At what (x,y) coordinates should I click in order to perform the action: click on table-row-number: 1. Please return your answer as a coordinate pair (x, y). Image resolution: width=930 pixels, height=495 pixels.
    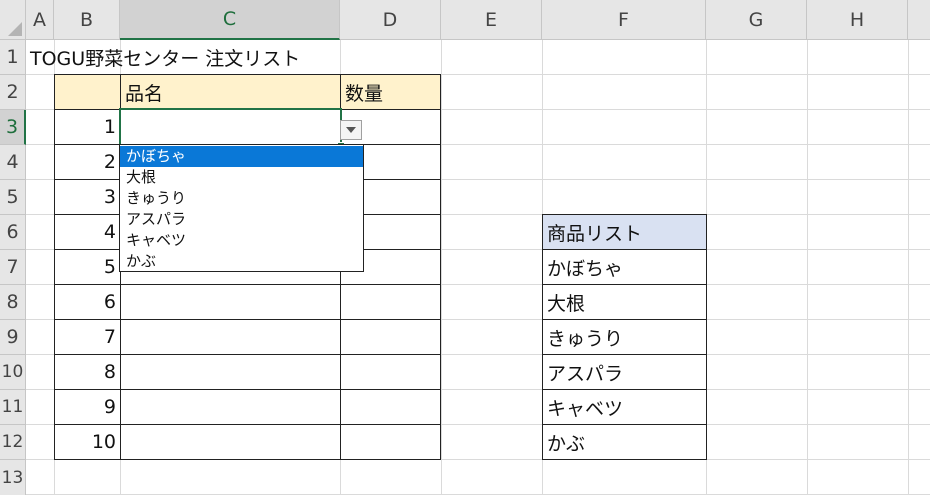
    Looking at the image, I should click on (87, 127).